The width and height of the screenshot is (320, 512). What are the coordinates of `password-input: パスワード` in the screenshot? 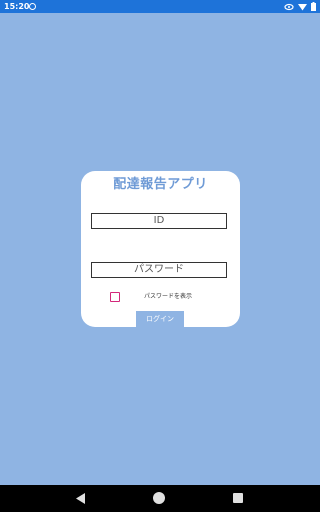 It's located at (159, 270).